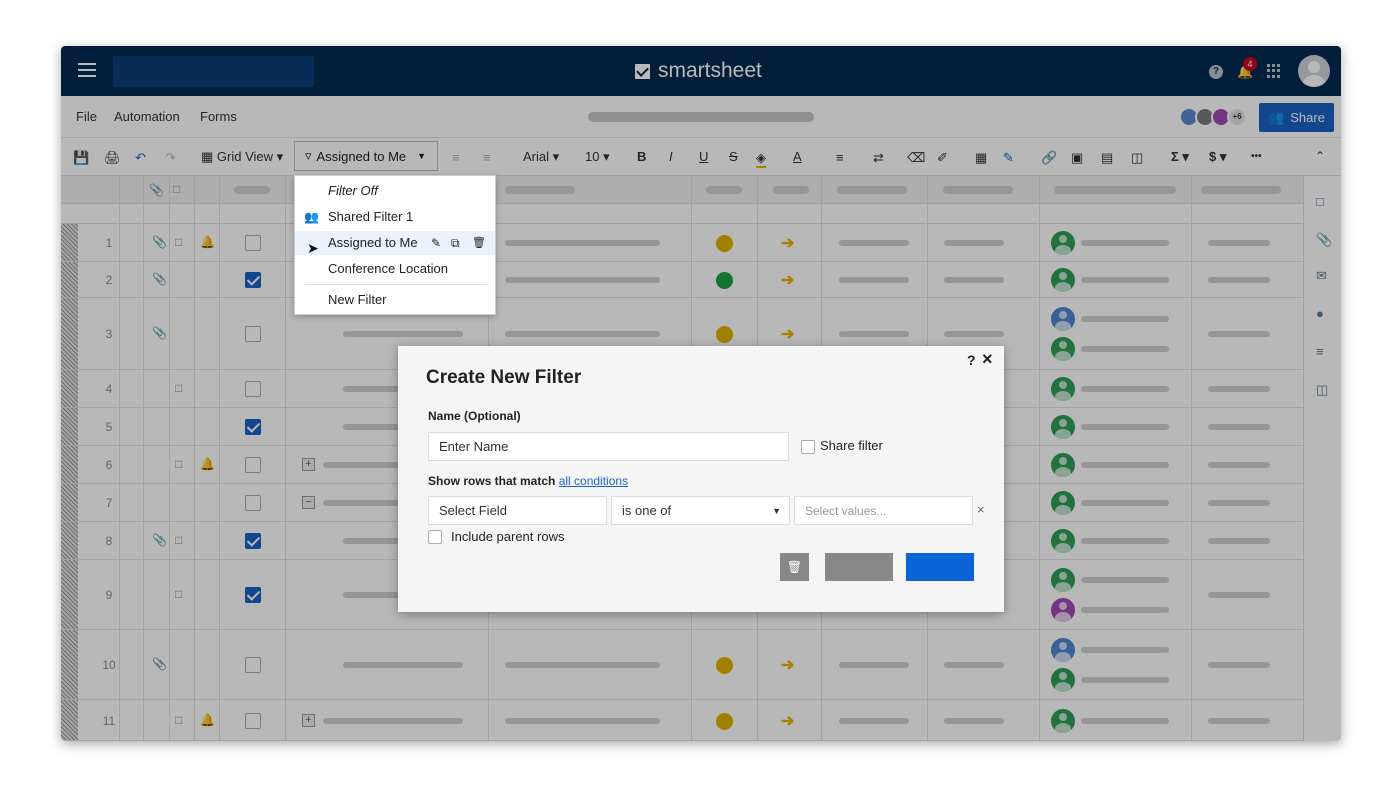 The width and height of the screenshot is (1400, 787). I want to click on match-label: Show rows that match all conditions, so click(528, 481).